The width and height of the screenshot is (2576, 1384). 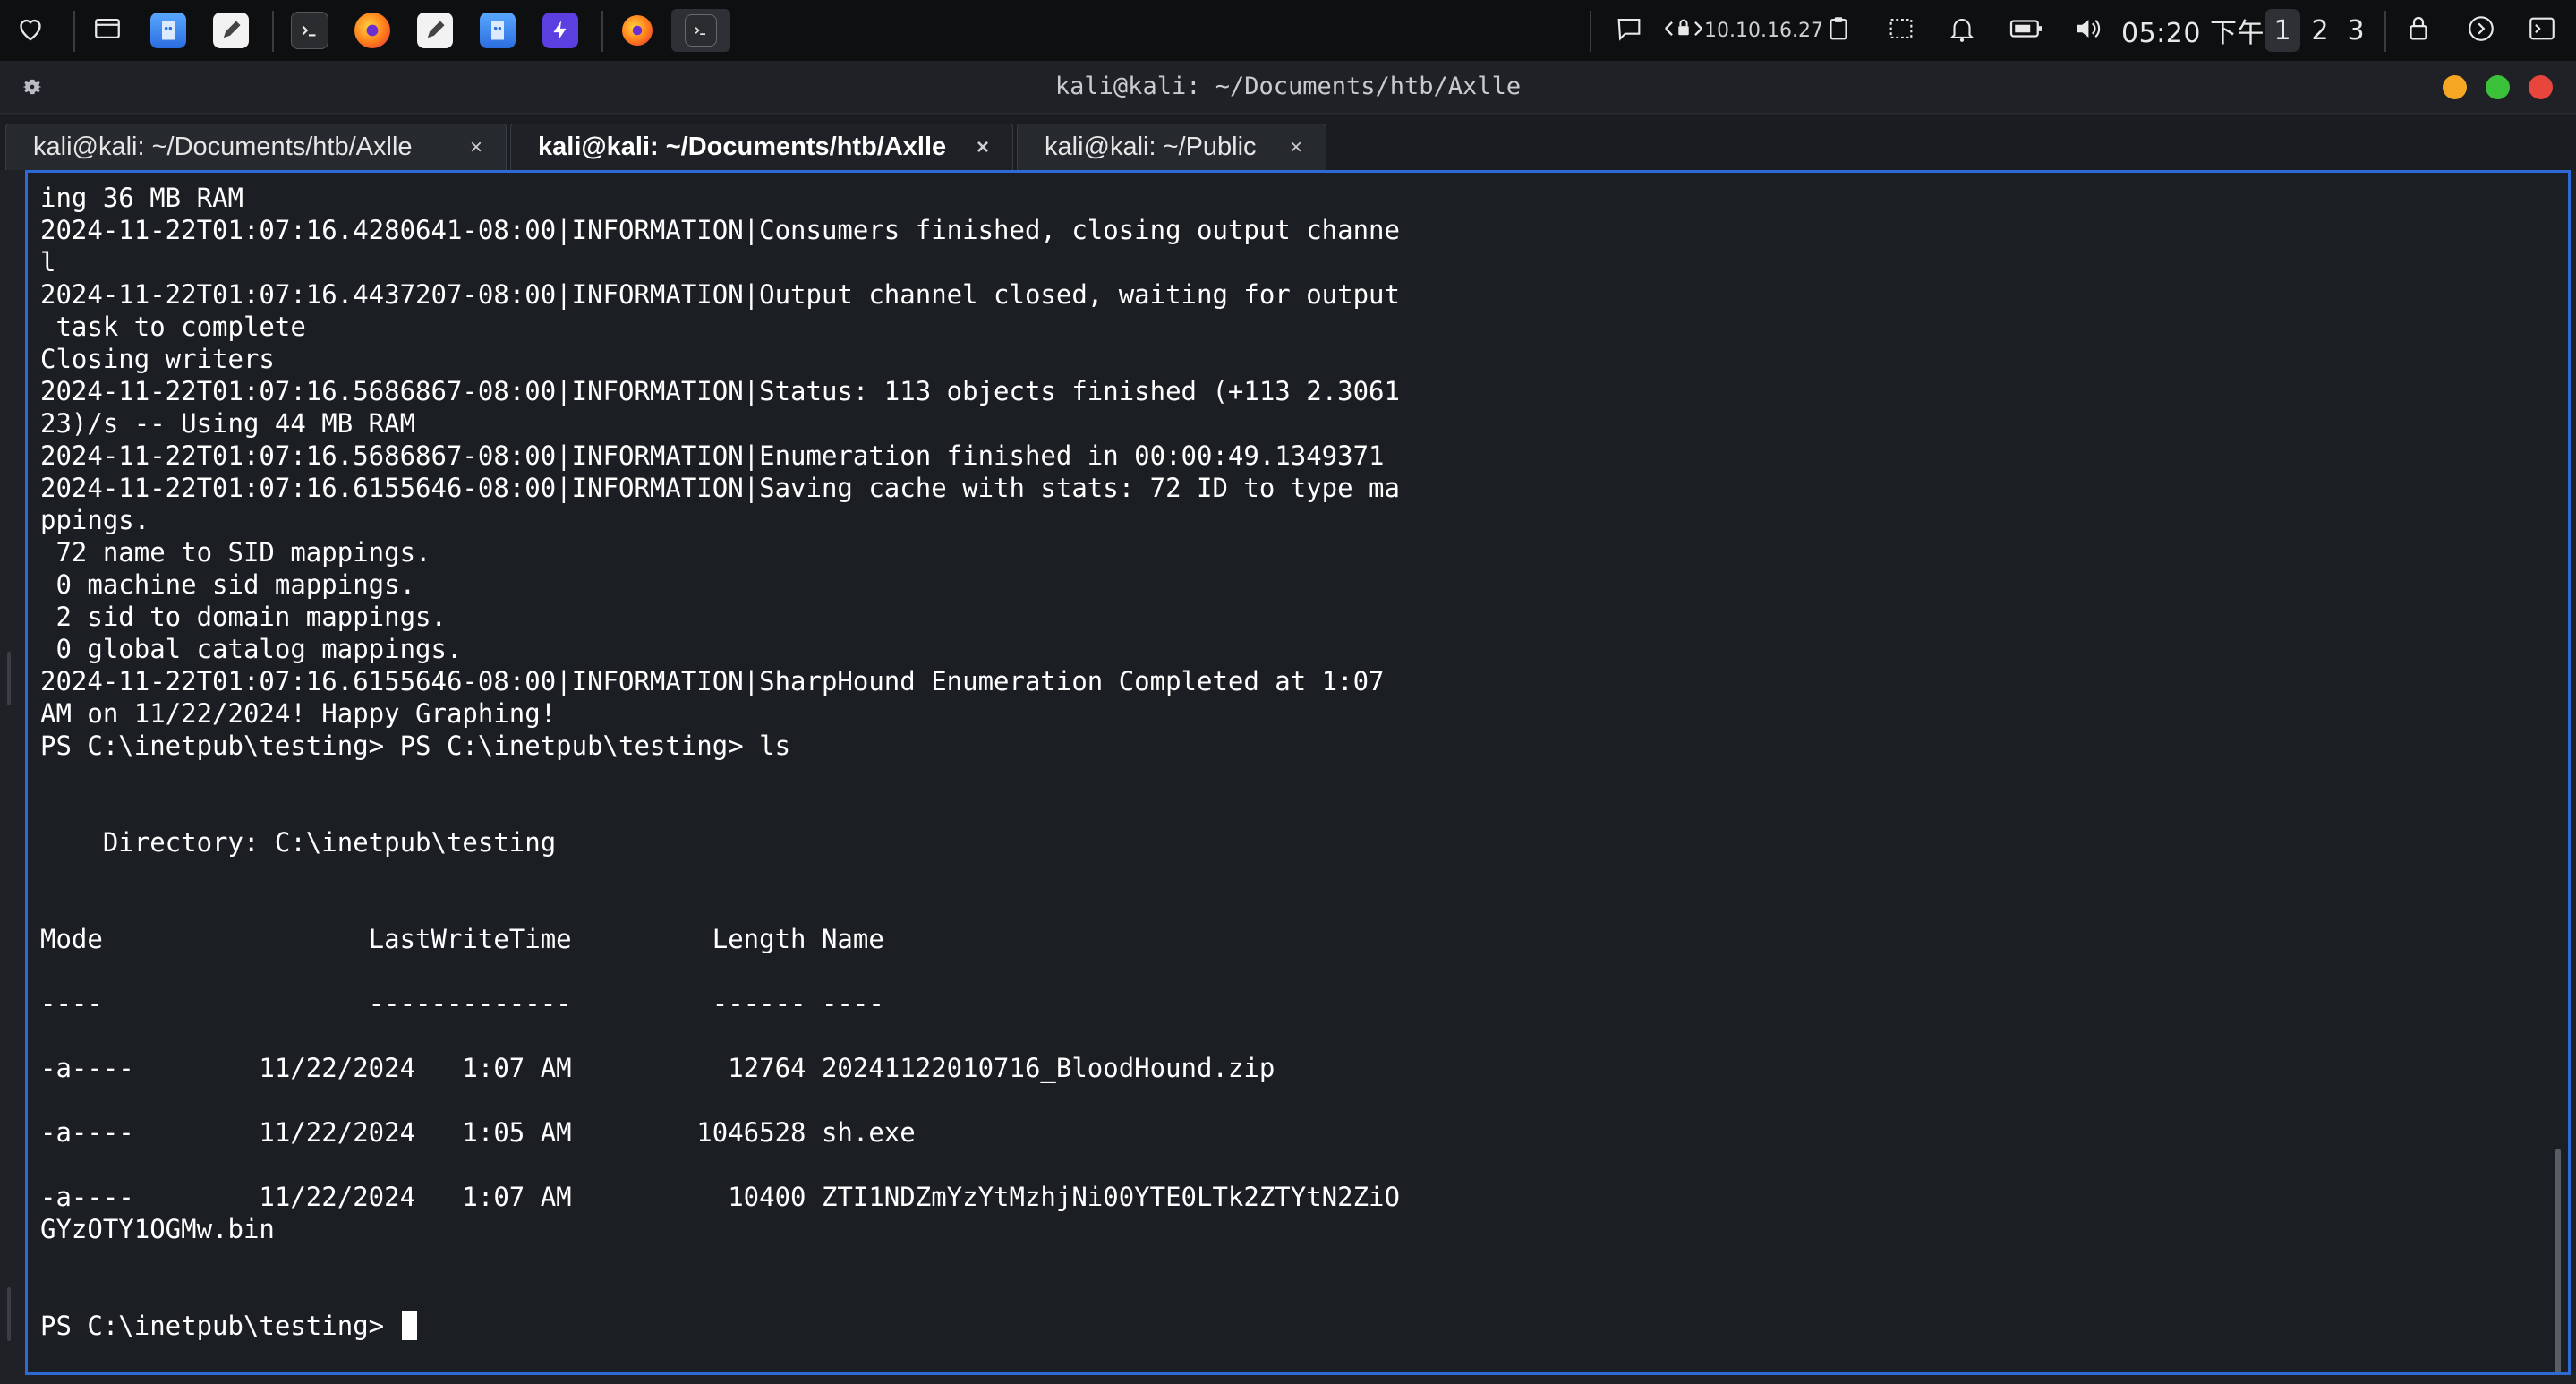 I want to click on firefox-task, so click(x=637, y=30).